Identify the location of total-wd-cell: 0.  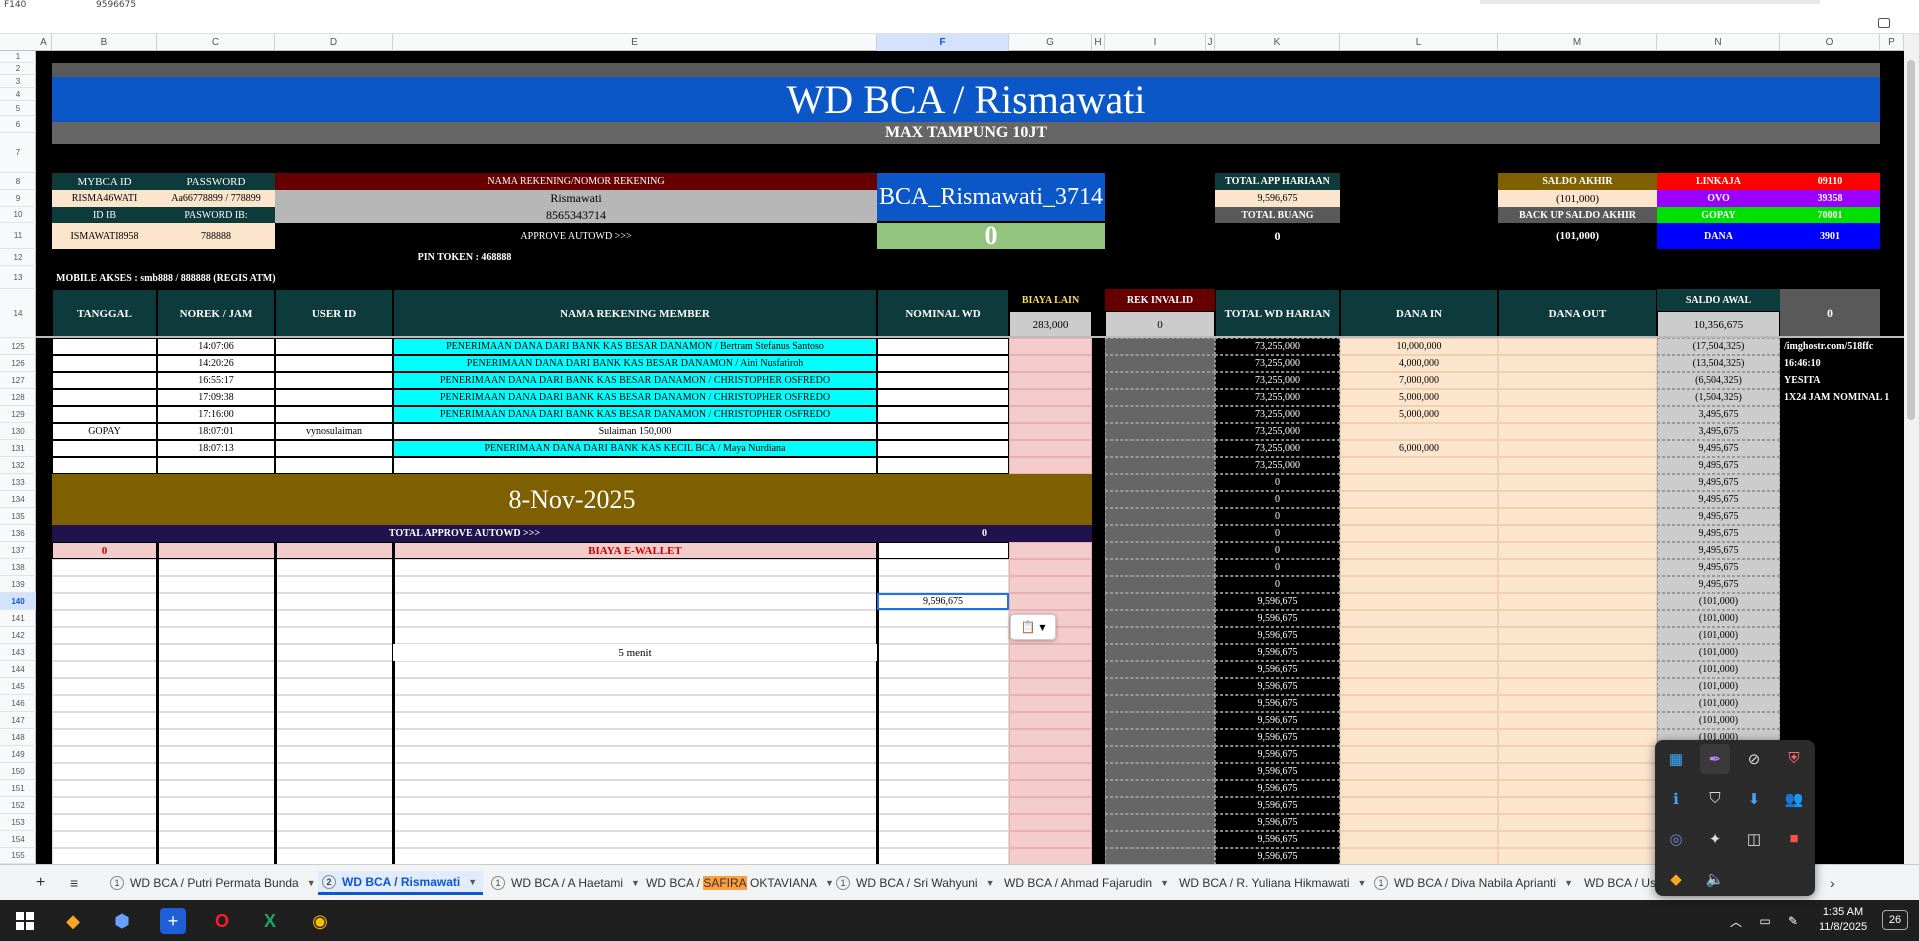
(1277, 516).